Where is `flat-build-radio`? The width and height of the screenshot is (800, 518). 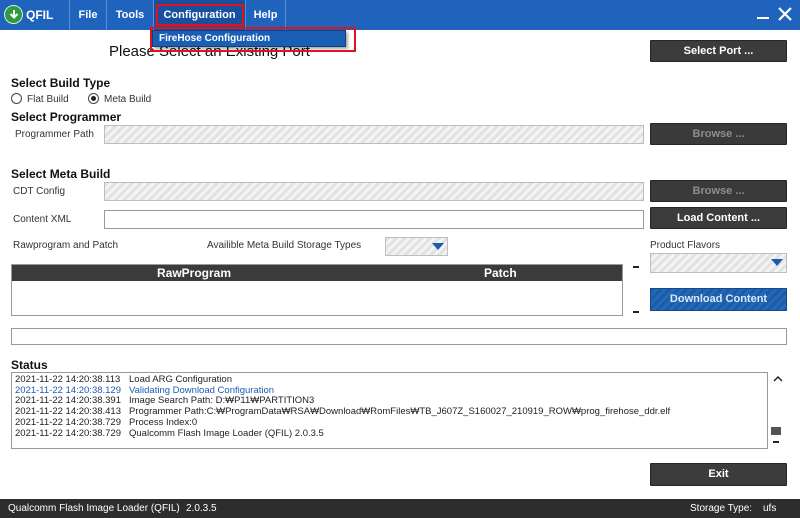
flat-build-radio is located at coordinates (16, 98).